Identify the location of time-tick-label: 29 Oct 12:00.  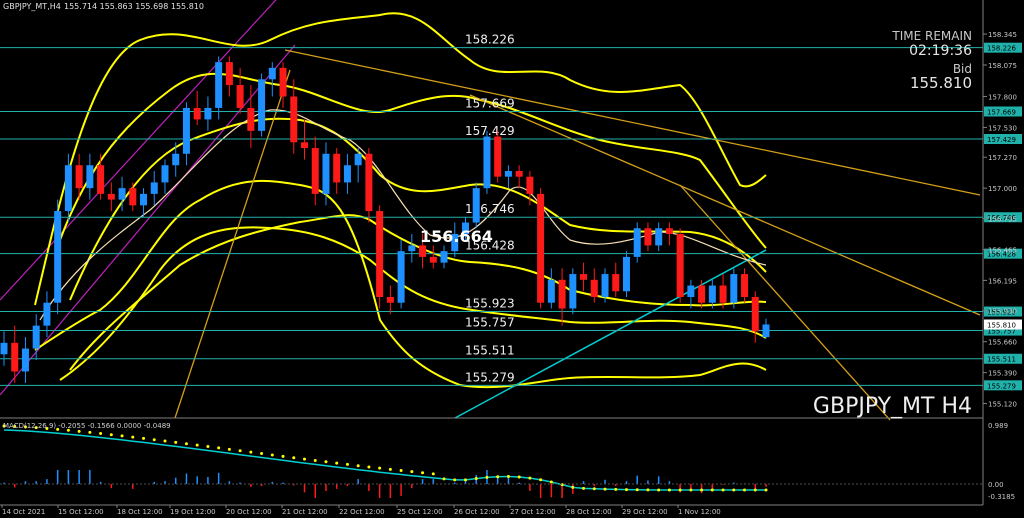
(645, 512).